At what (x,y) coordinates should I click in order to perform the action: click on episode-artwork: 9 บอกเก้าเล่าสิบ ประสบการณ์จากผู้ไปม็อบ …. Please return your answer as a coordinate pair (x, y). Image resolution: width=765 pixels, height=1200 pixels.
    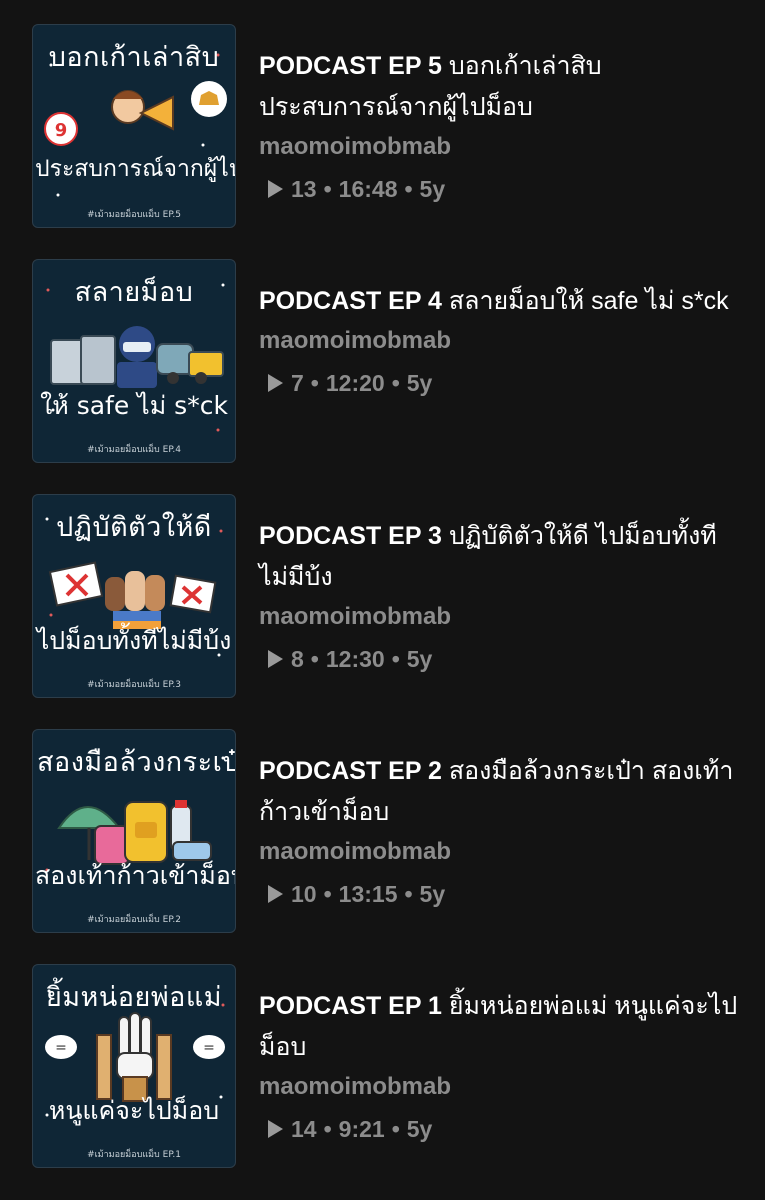
    Looking at the image, I should click on (134, 126).